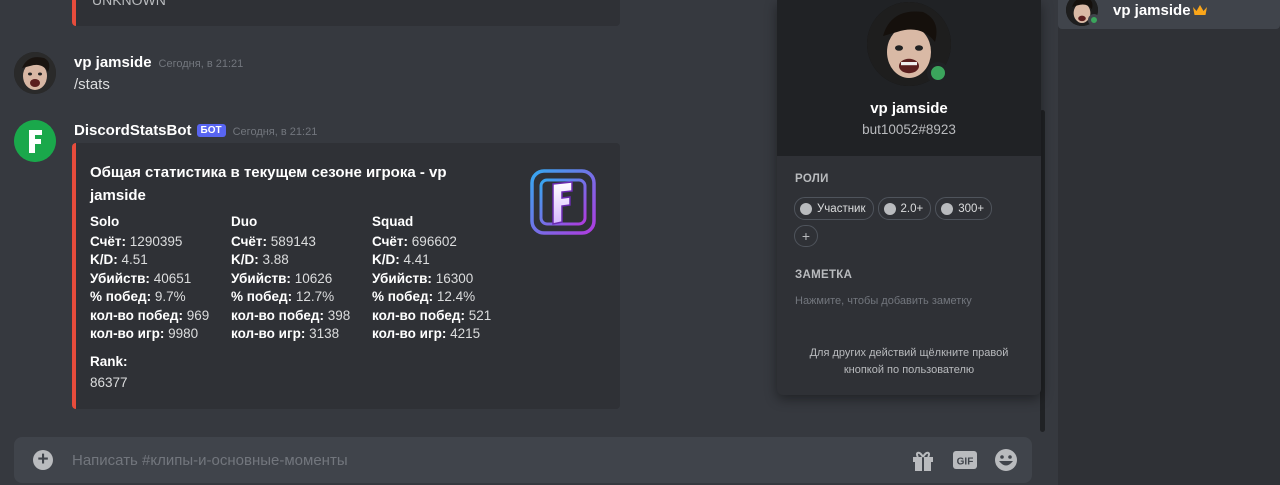  Describe the element at coordinates (923, 460) in the screenshot. I see `gift-icon` at that location.